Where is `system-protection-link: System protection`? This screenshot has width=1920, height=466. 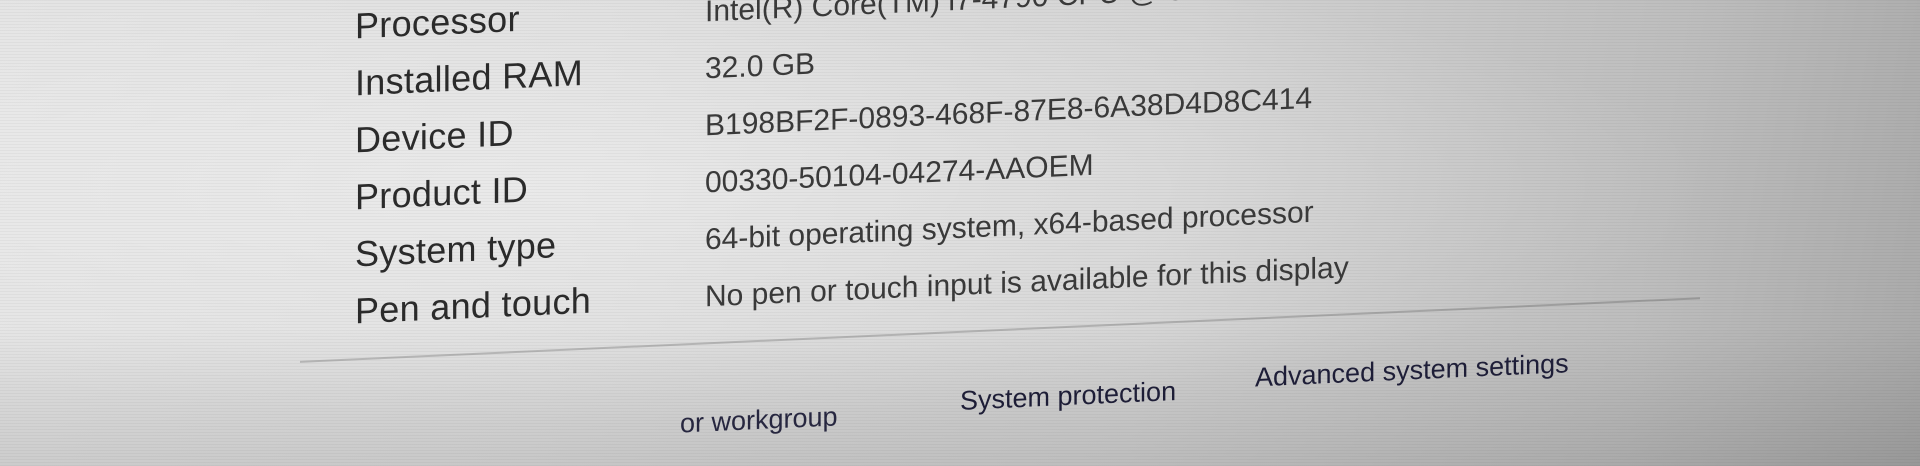 system-protection-link: System protection is located at coordinates (1068, 396).